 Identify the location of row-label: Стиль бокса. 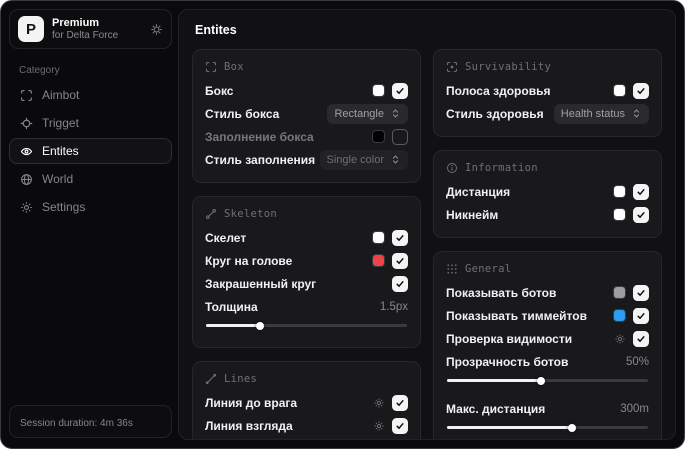
(242, 113).